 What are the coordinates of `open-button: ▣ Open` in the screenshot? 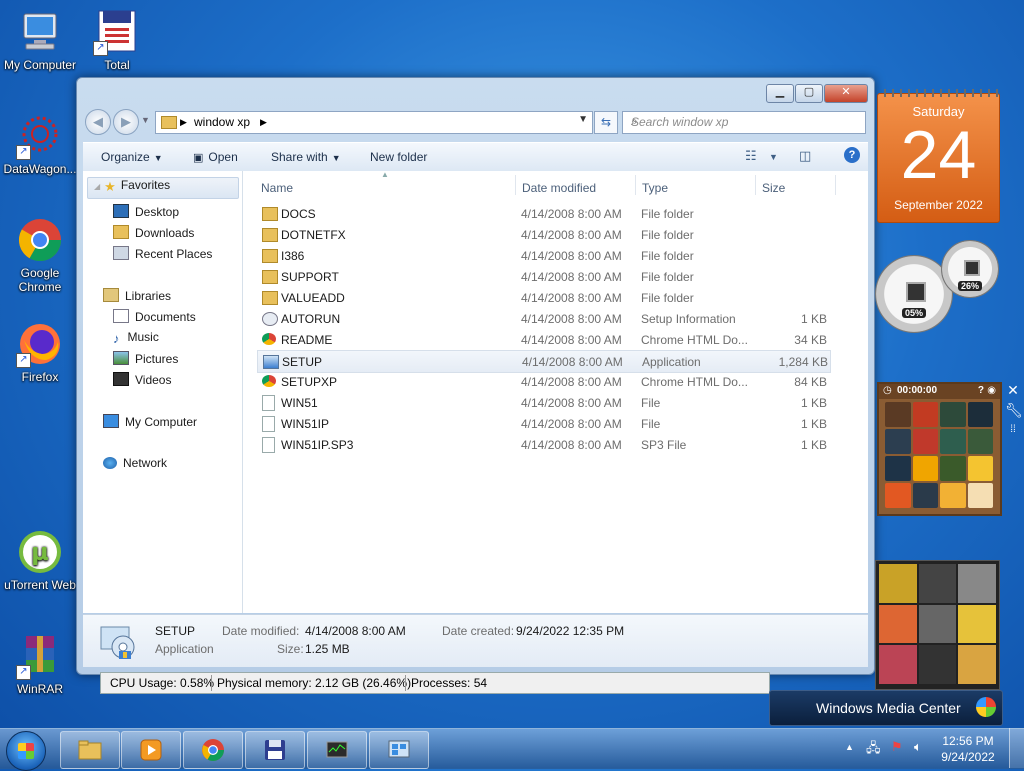 It's located at (215, 157).